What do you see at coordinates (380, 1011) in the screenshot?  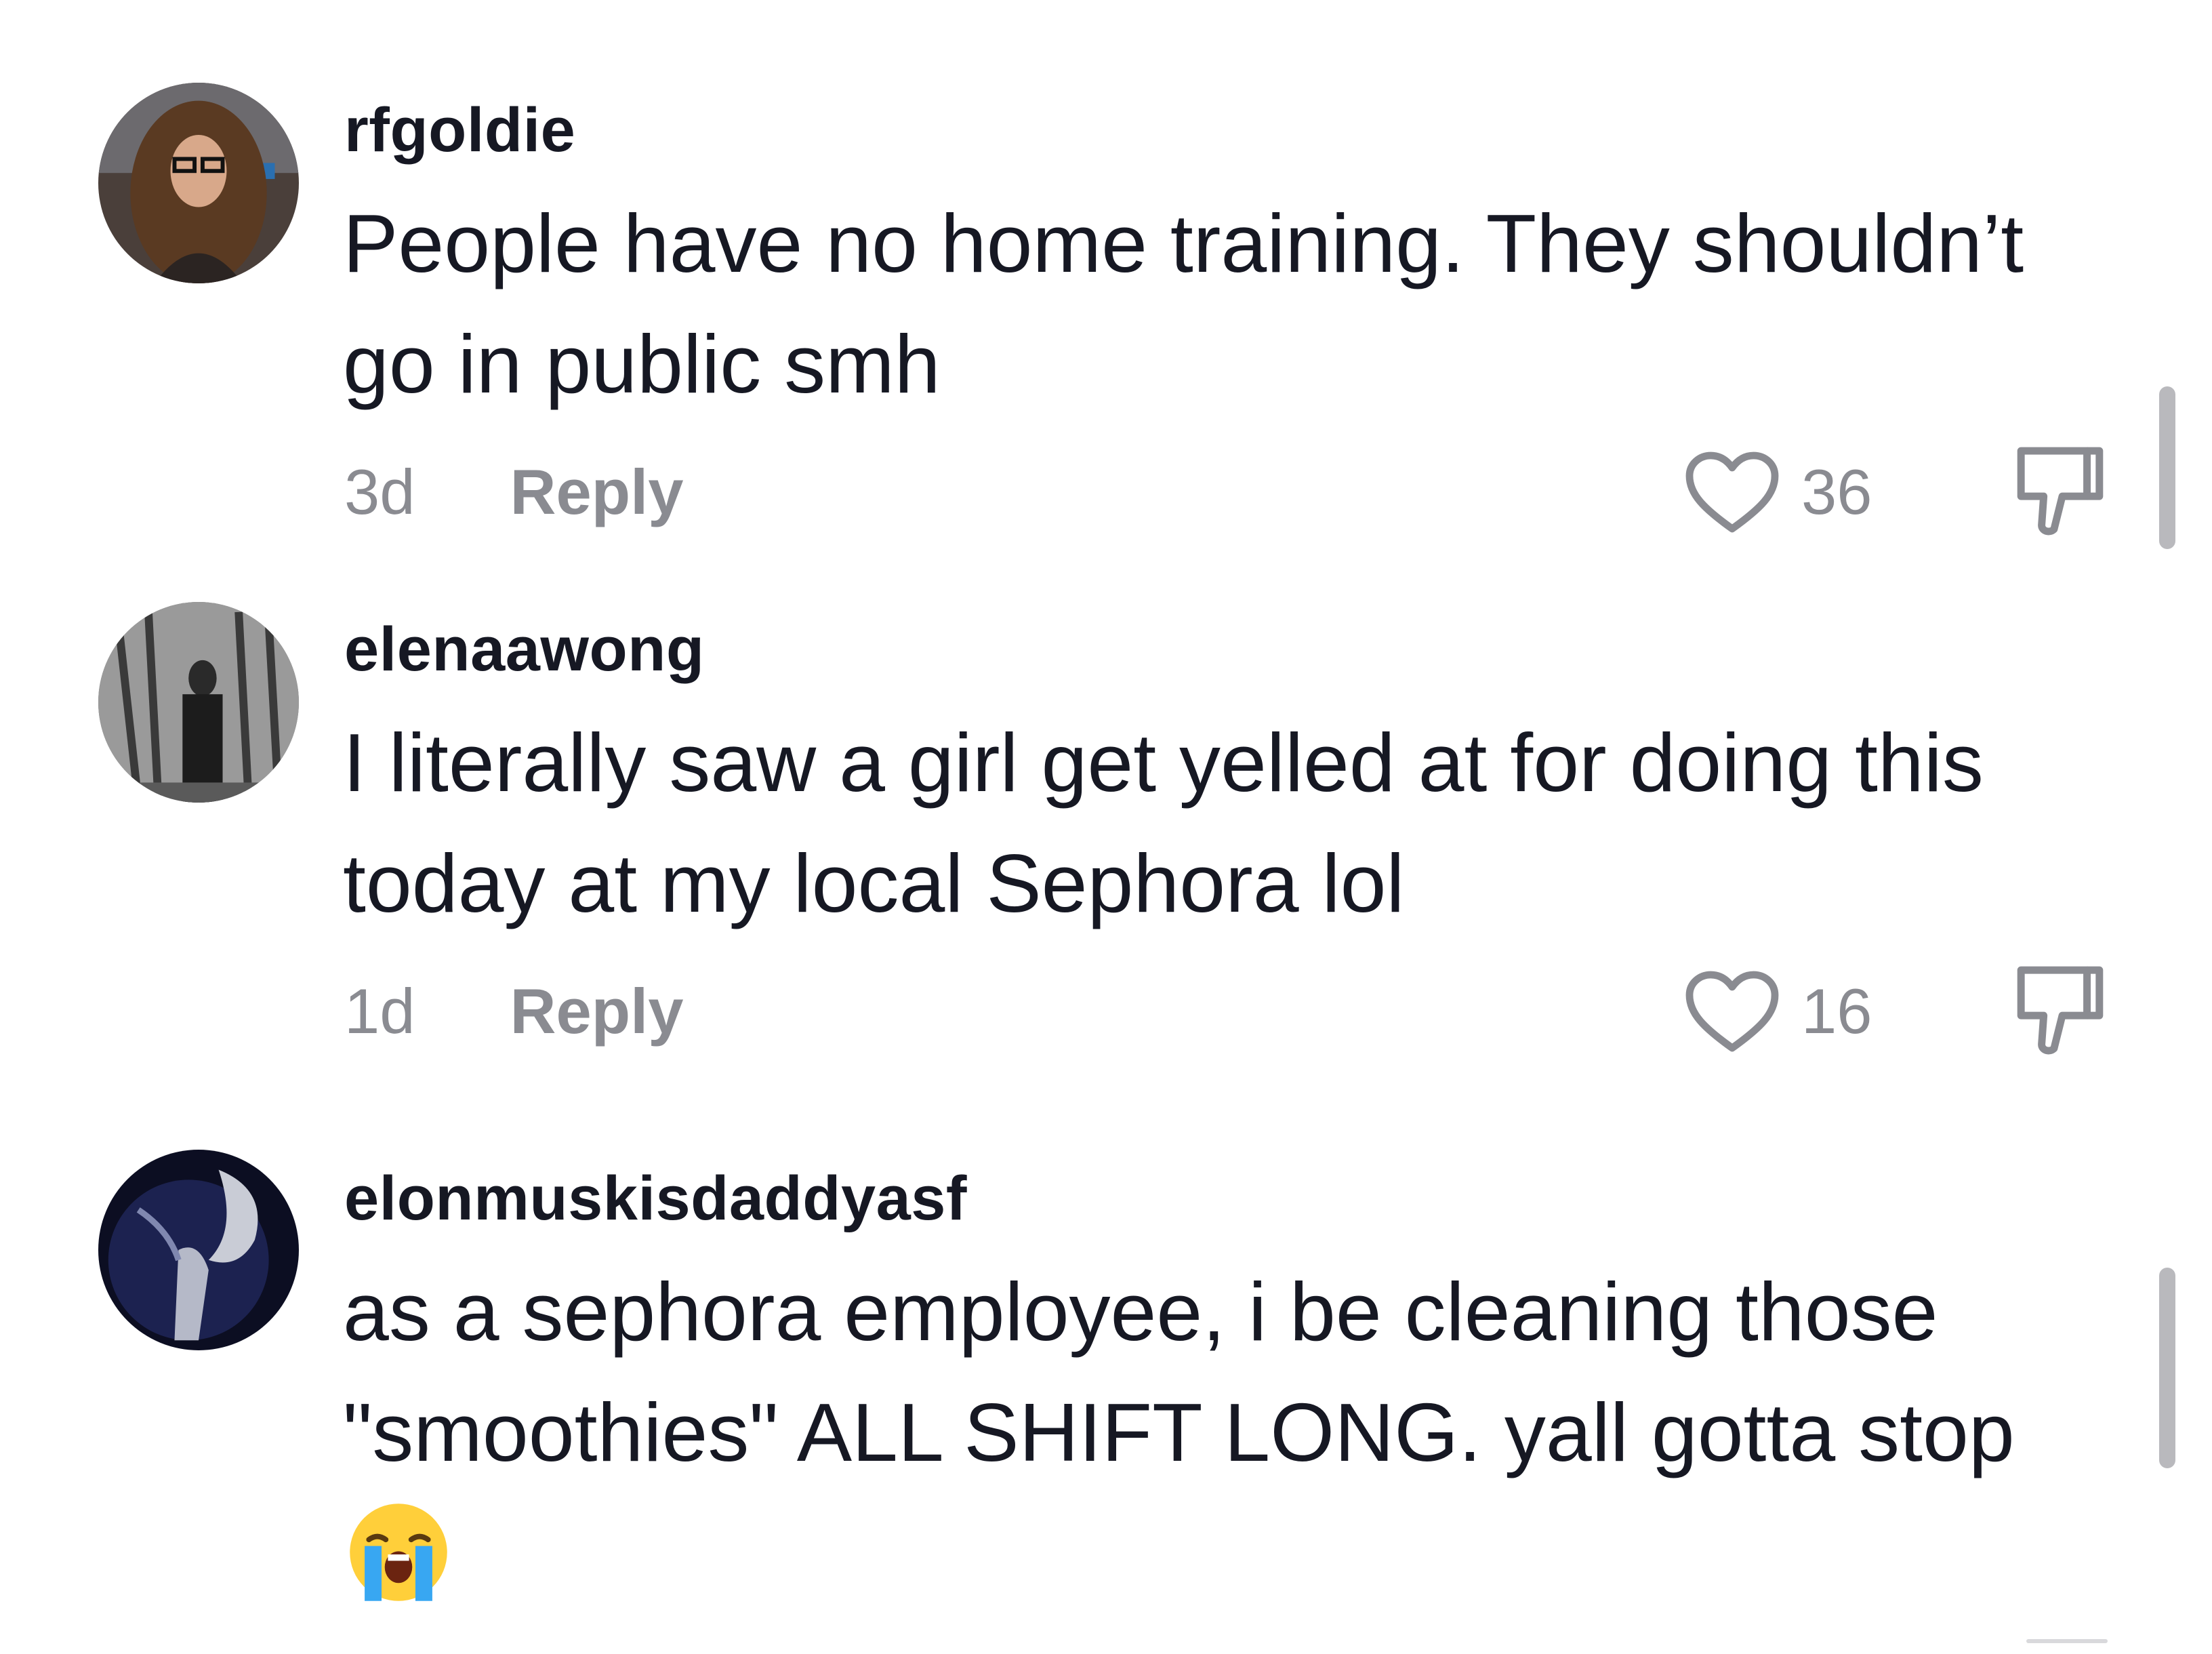 I see `comment-age: 1d` at bounding box center [380, 1011].